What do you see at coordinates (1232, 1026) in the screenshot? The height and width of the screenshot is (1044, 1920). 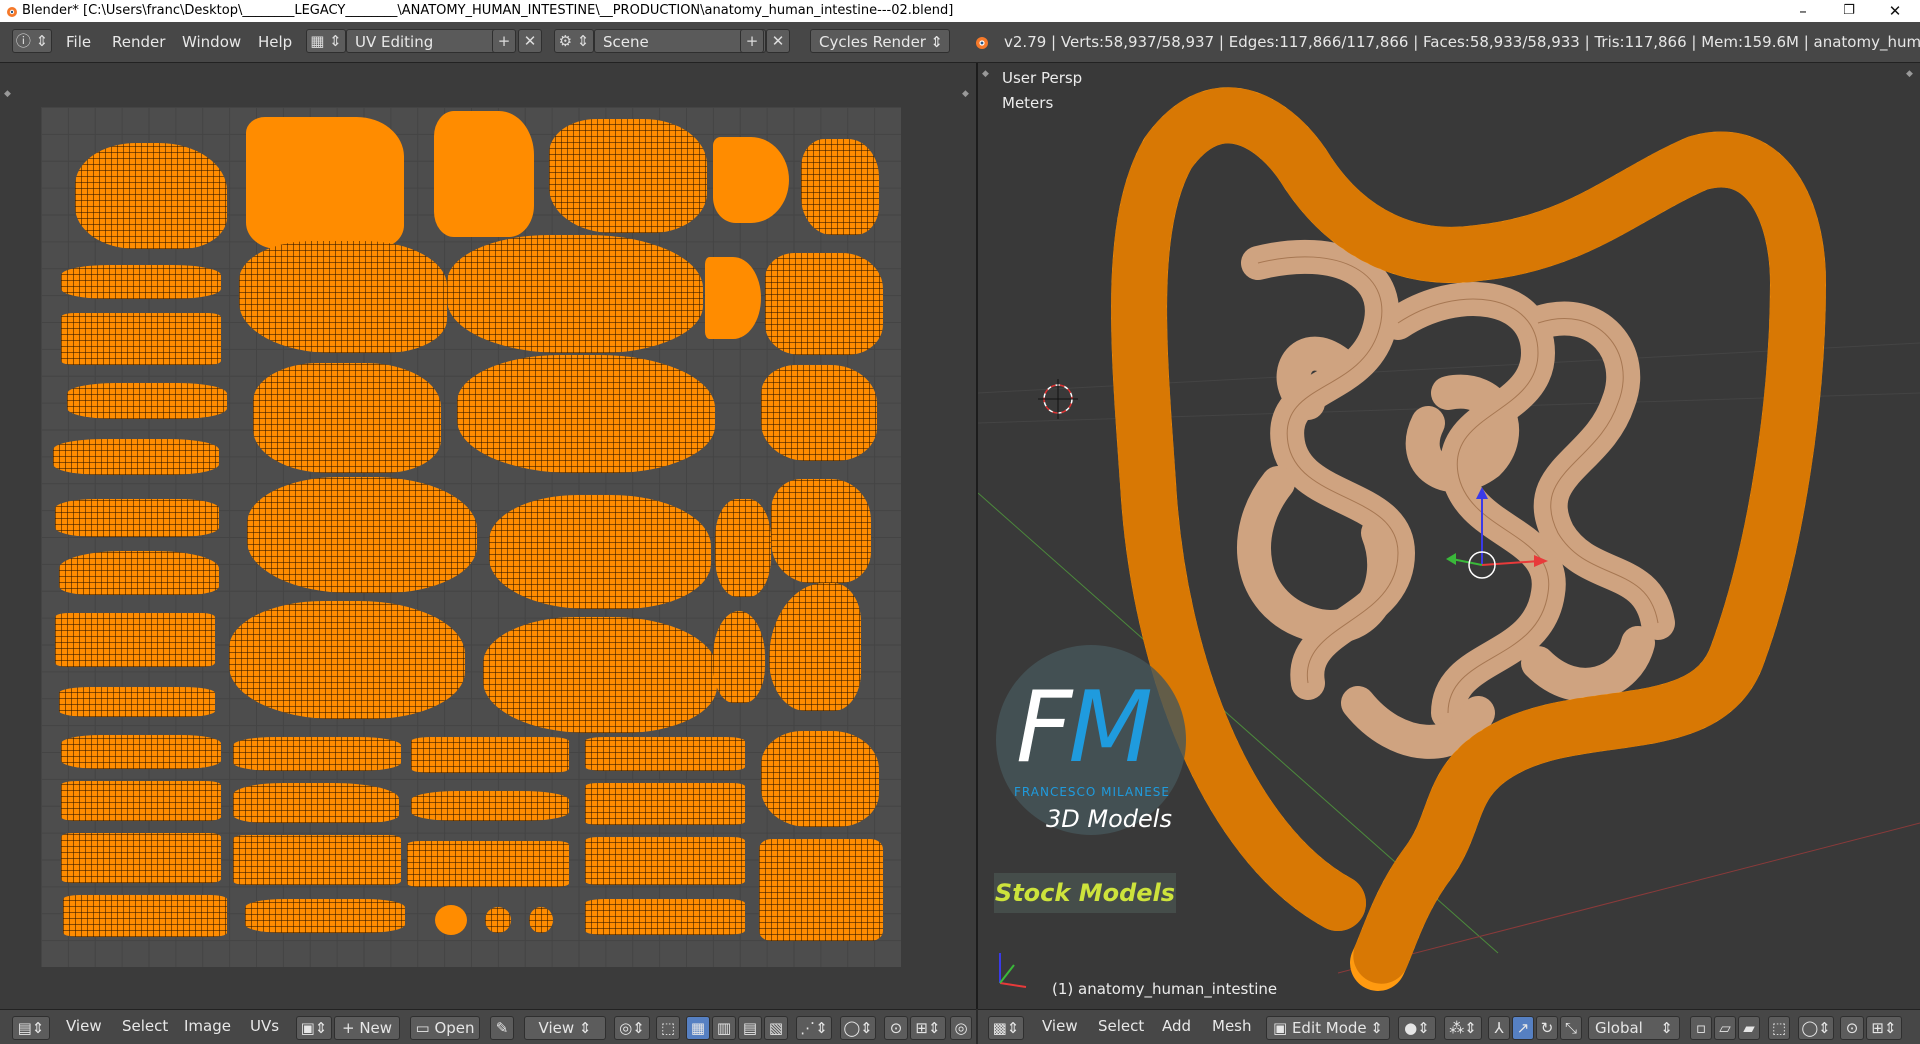 I see `3d-menu-mesh: Mesh` at bounding box center [1232, 1026].